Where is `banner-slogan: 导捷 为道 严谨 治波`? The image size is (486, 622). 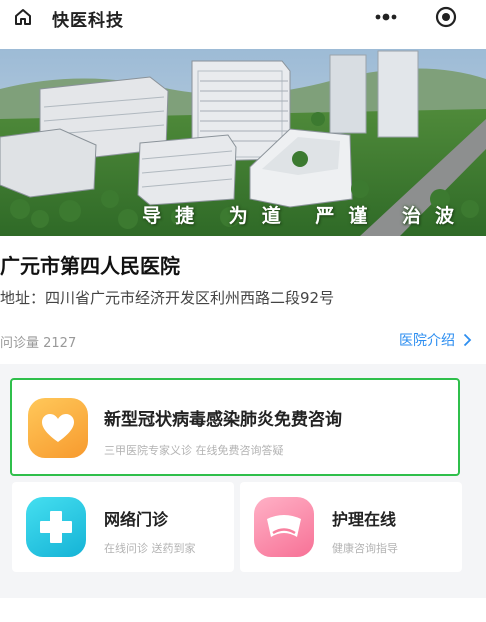
banner-slogan: 导捷 为道 严谨 治波 is located at coordinates (305, 216).